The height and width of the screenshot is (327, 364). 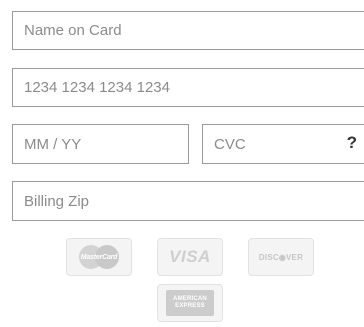 I want to click on discover-logo-text: DISC◉VER, so click(x=281, y=257).